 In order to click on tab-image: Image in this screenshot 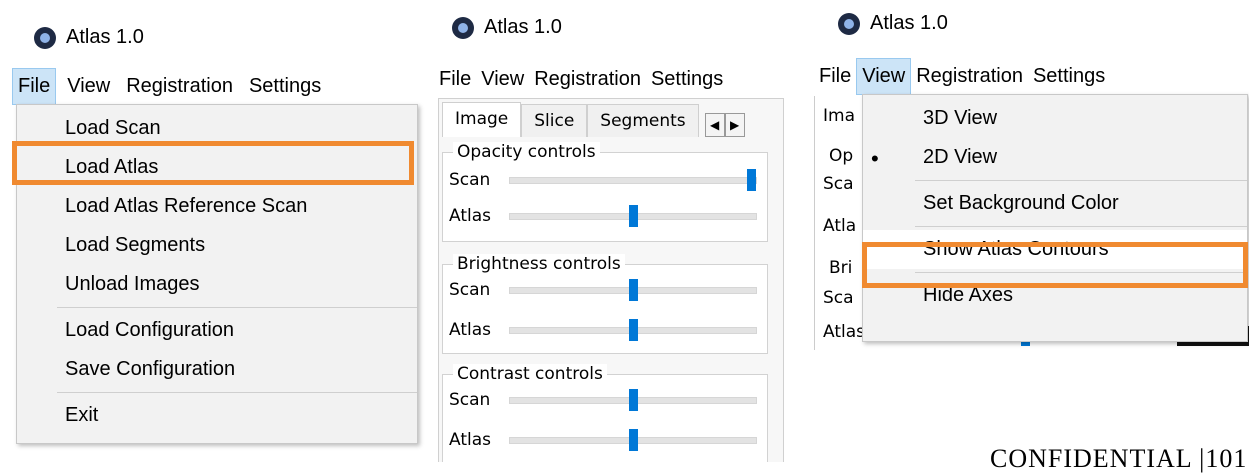, I will do `click(482, 119)`.